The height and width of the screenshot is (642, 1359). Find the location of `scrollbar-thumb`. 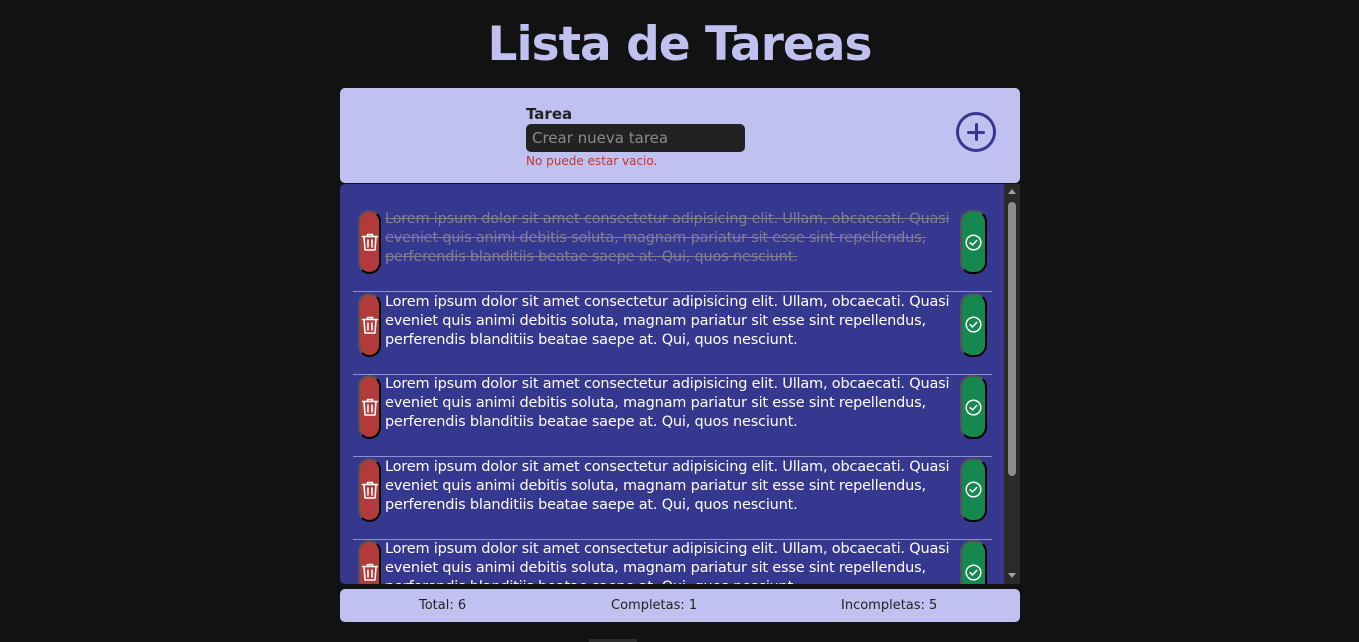

scrollbar-thumb is located at coordinates (1012, 339).